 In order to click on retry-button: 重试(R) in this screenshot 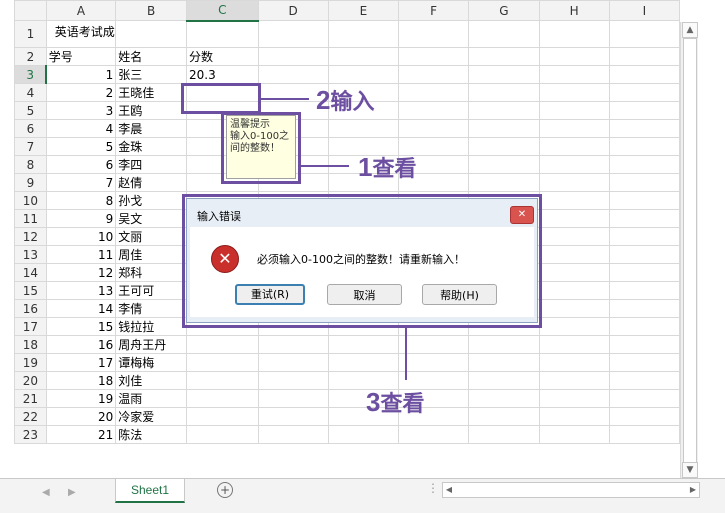, I will do `click(270, 294)`.